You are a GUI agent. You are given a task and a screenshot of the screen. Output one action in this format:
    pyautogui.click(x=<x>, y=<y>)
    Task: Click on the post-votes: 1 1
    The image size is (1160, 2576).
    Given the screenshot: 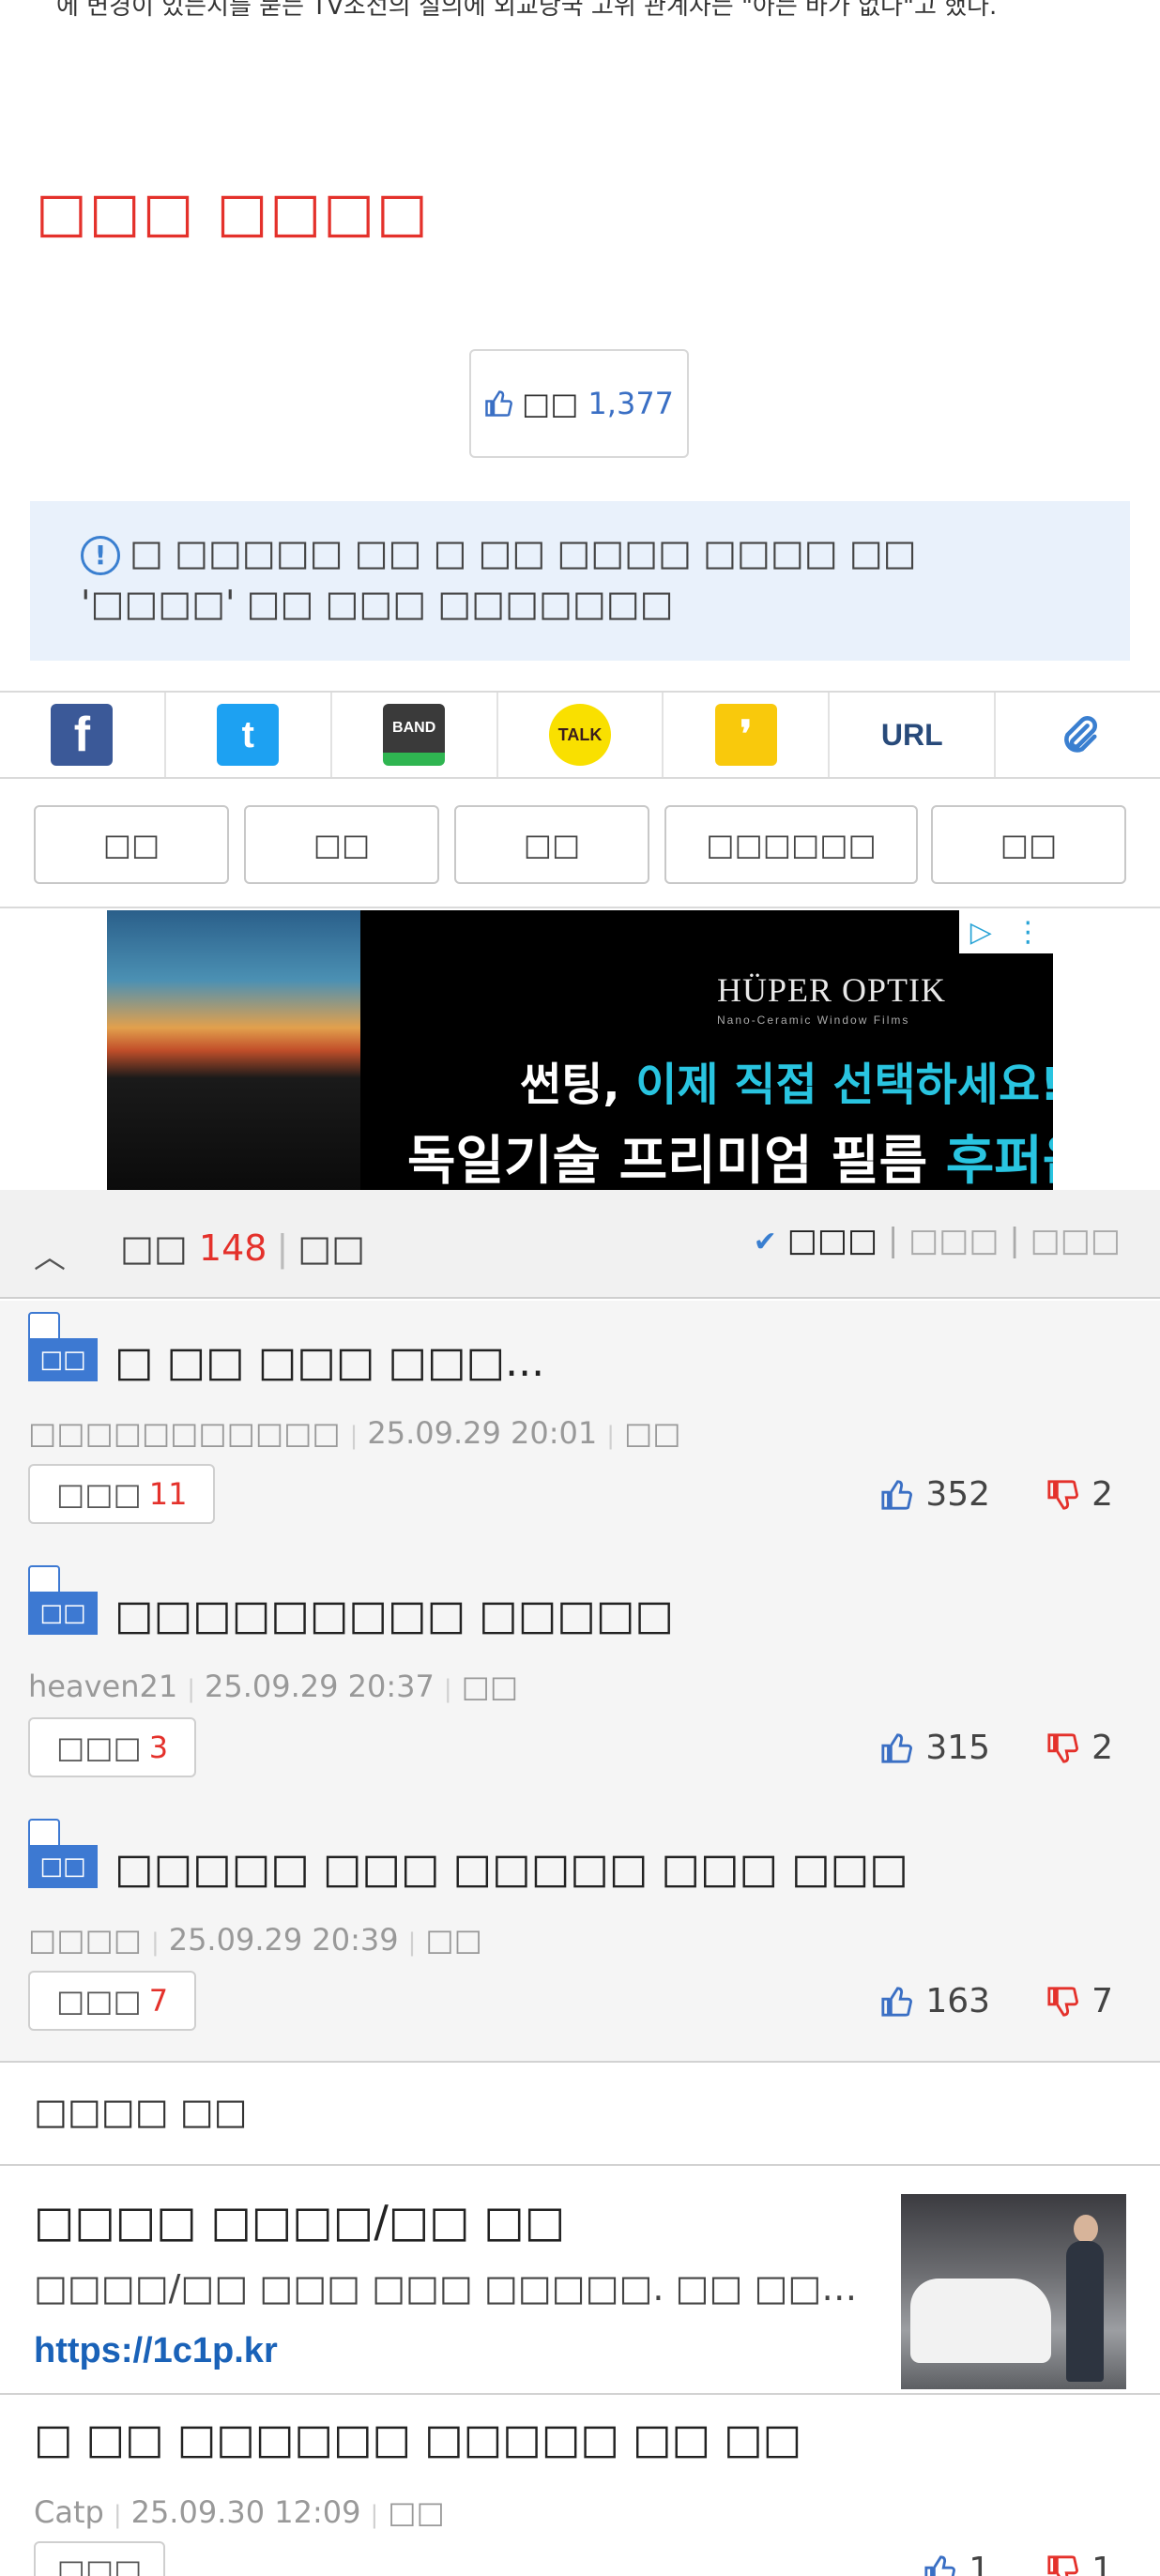 What is the action you would take?
    pyautogui.click(x=1018, y=2563)
    